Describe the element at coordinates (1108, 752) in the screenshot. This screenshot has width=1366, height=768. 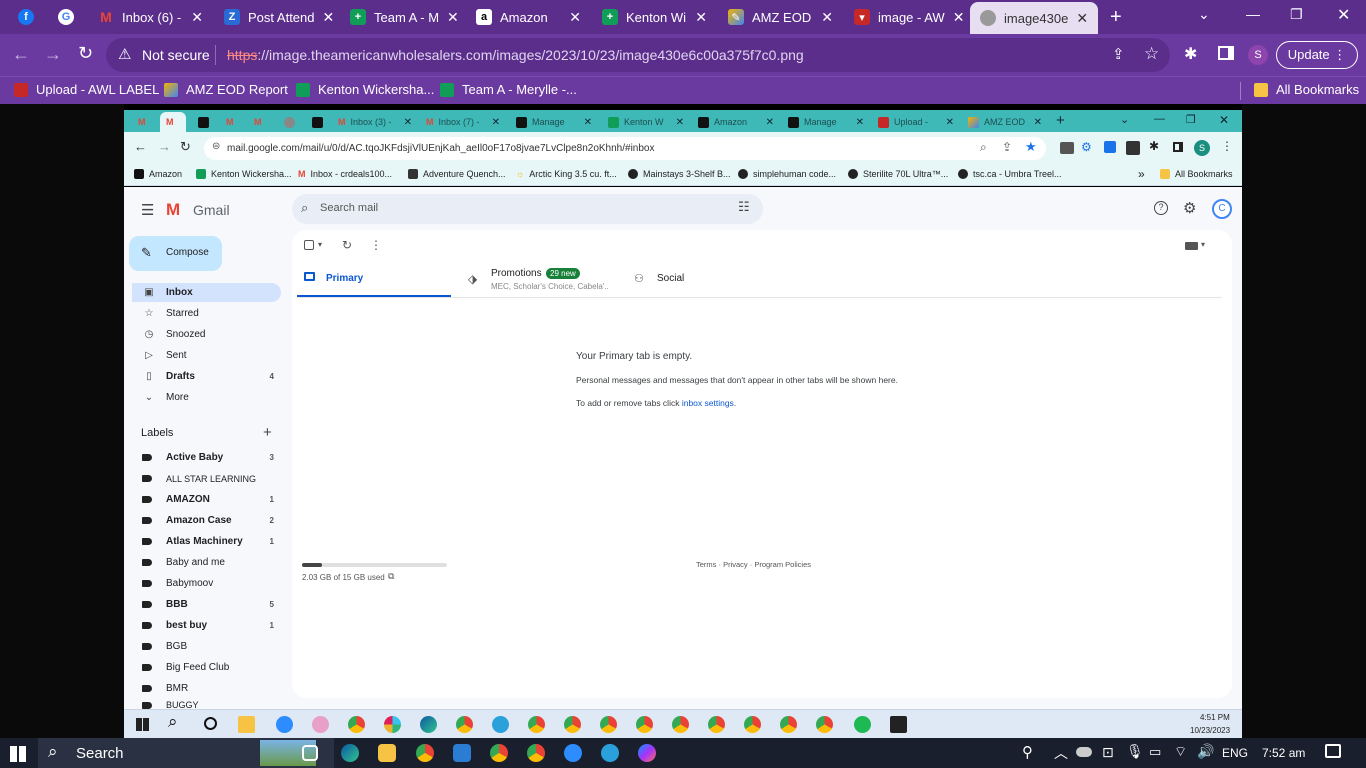
I see `device-icon: ⊡` at that location.